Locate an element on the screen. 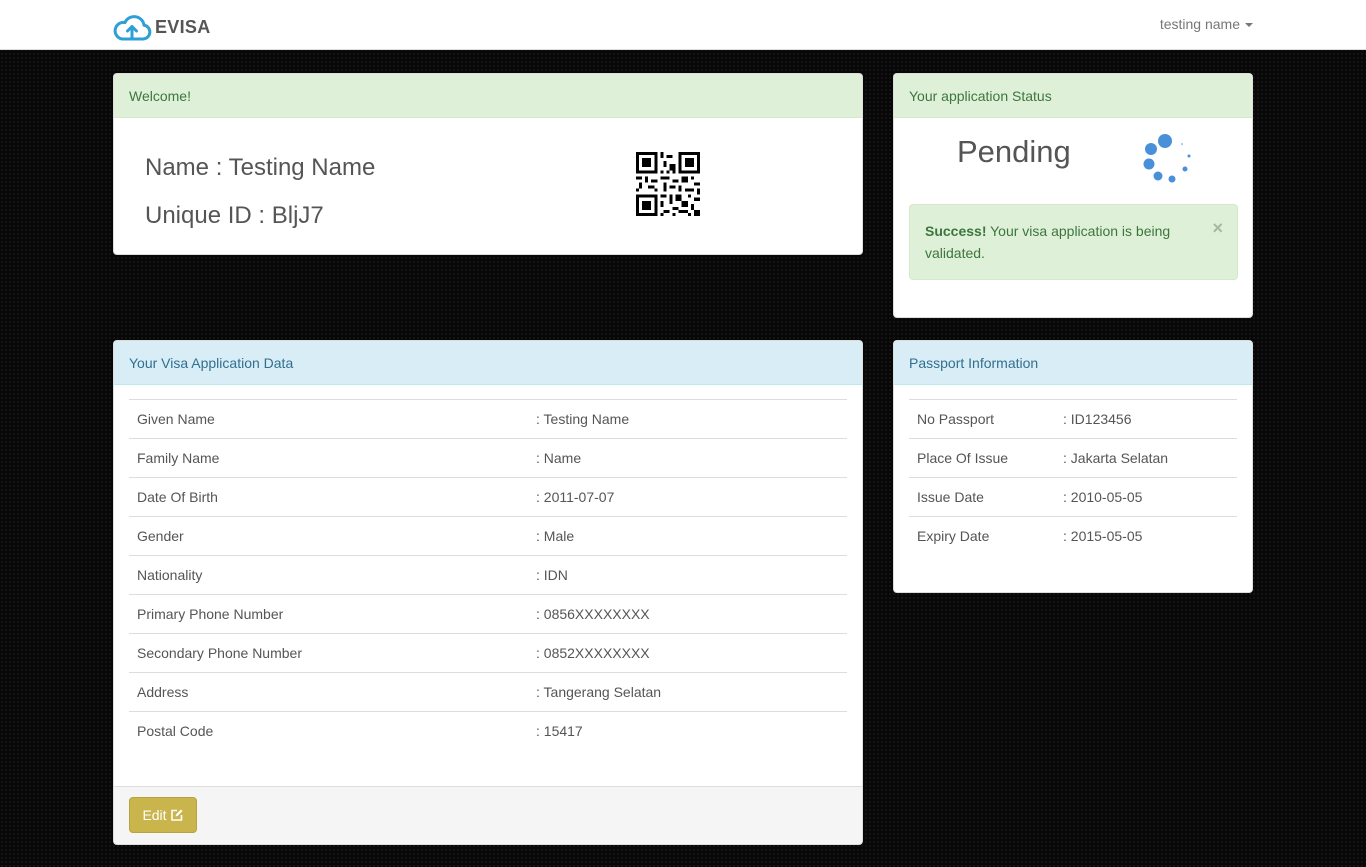 This screenshot has width=1366, height=867. unique-id: Unique ID : BljJ7 is located at coordinates (234, 215).